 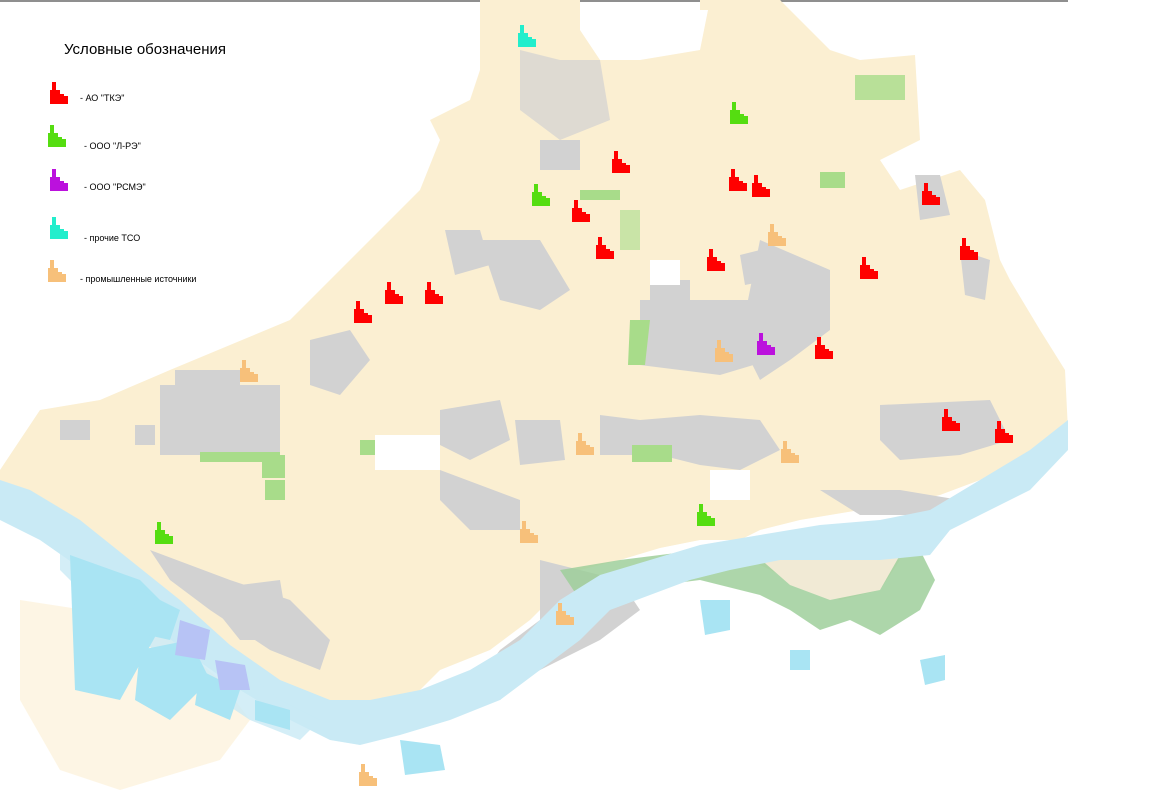 I want to click on legend-item-tke: - АО "ТКЭ", so click(x=87, y=93).